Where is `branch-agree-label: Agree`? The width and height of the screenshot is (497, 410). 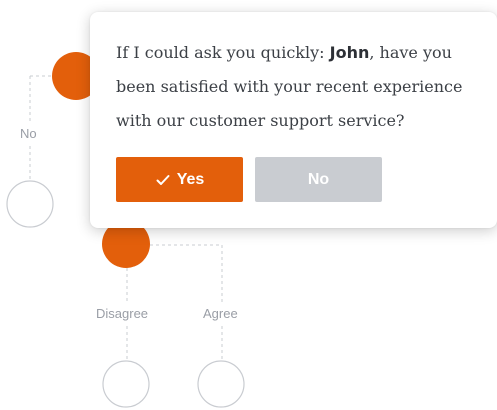 branch-agree-label: Agree is located at coordinates (220, 313).